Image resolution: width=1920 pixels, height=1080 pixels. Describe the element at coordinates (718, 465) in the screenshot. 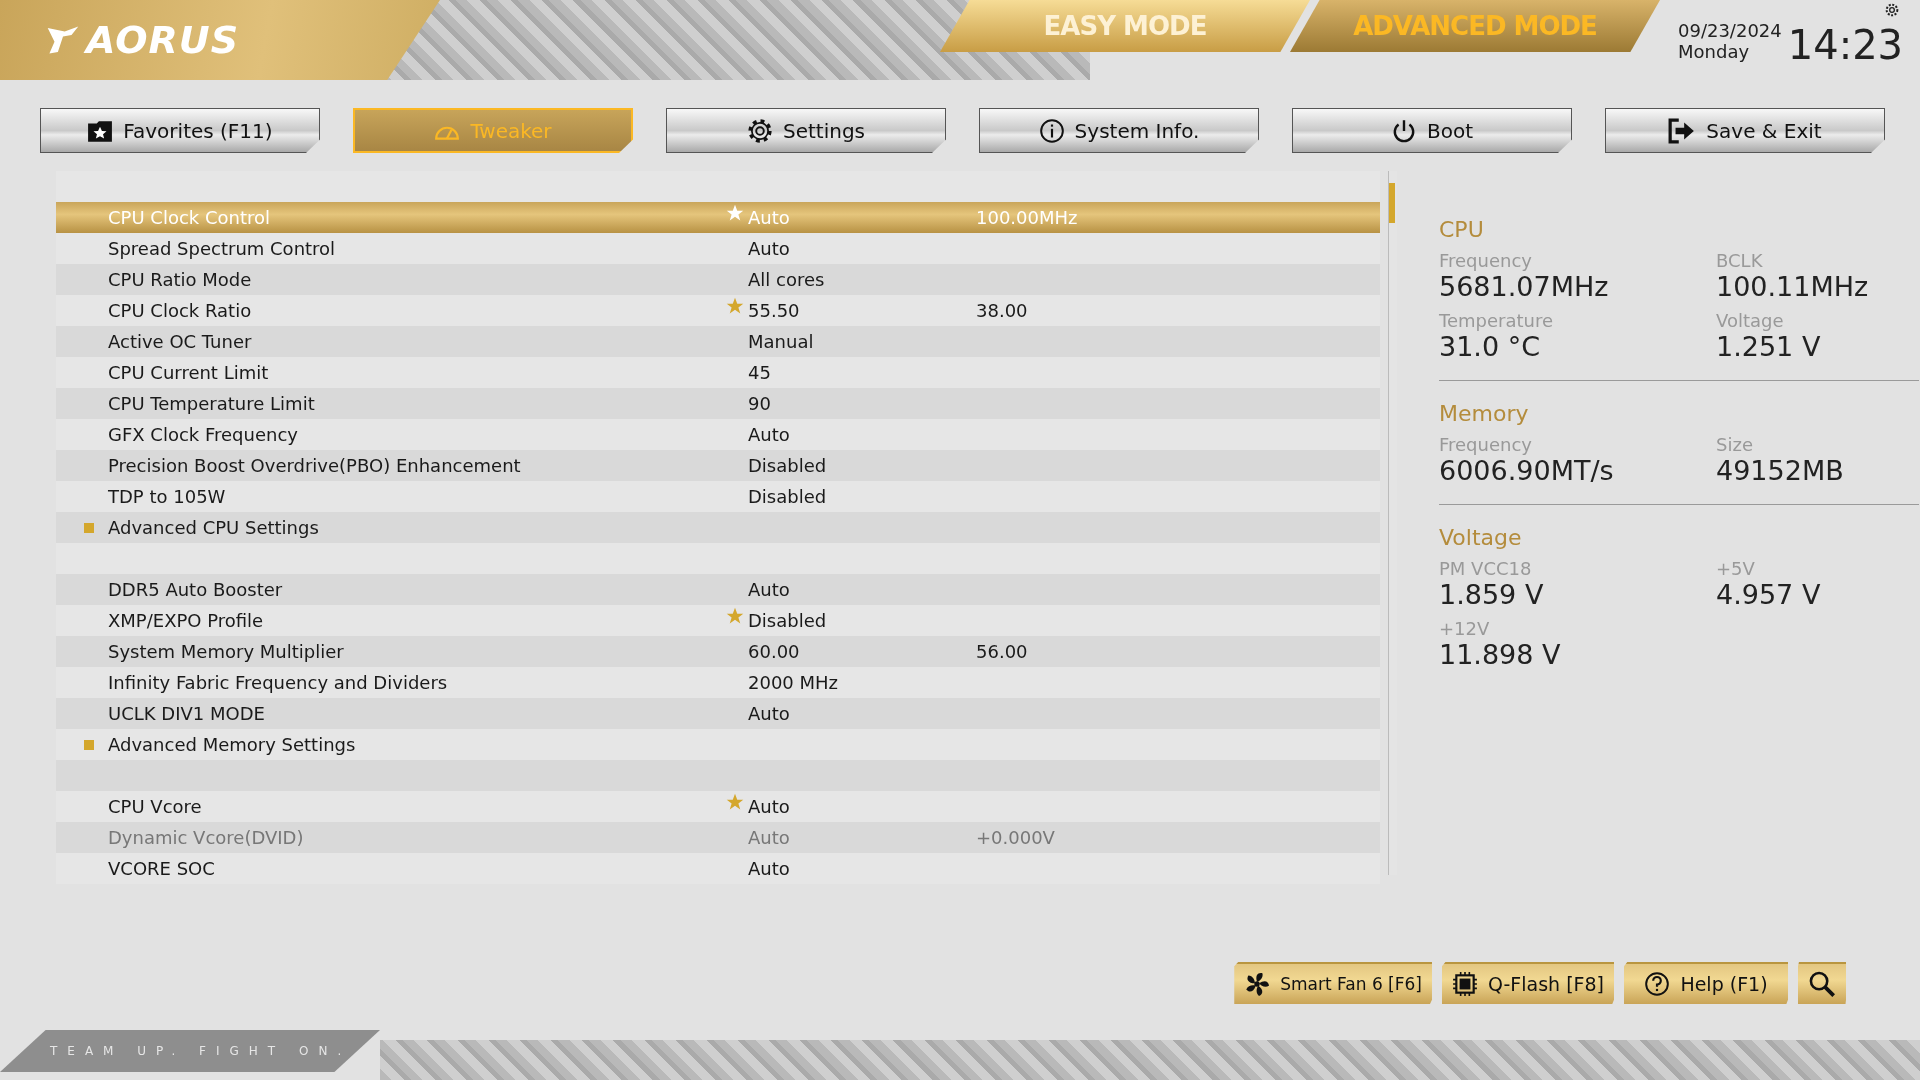

I see `setting-row: Precision Boost Overdrive(PBO) Enhancement Disabled` at that location.